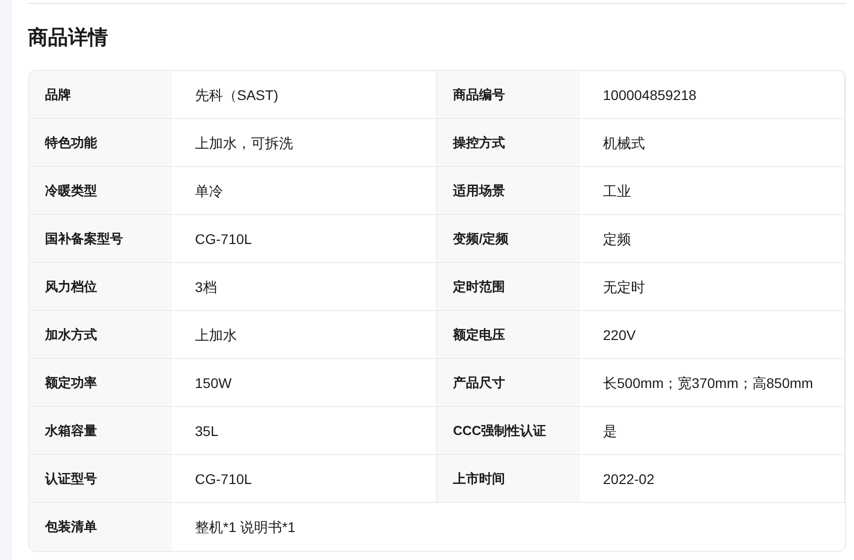 The width and height of the screenshot is (854, 560). Describe the element at coordinates (71, 287) in the screenshot. I see `spec-label: 风力档位` at that location.